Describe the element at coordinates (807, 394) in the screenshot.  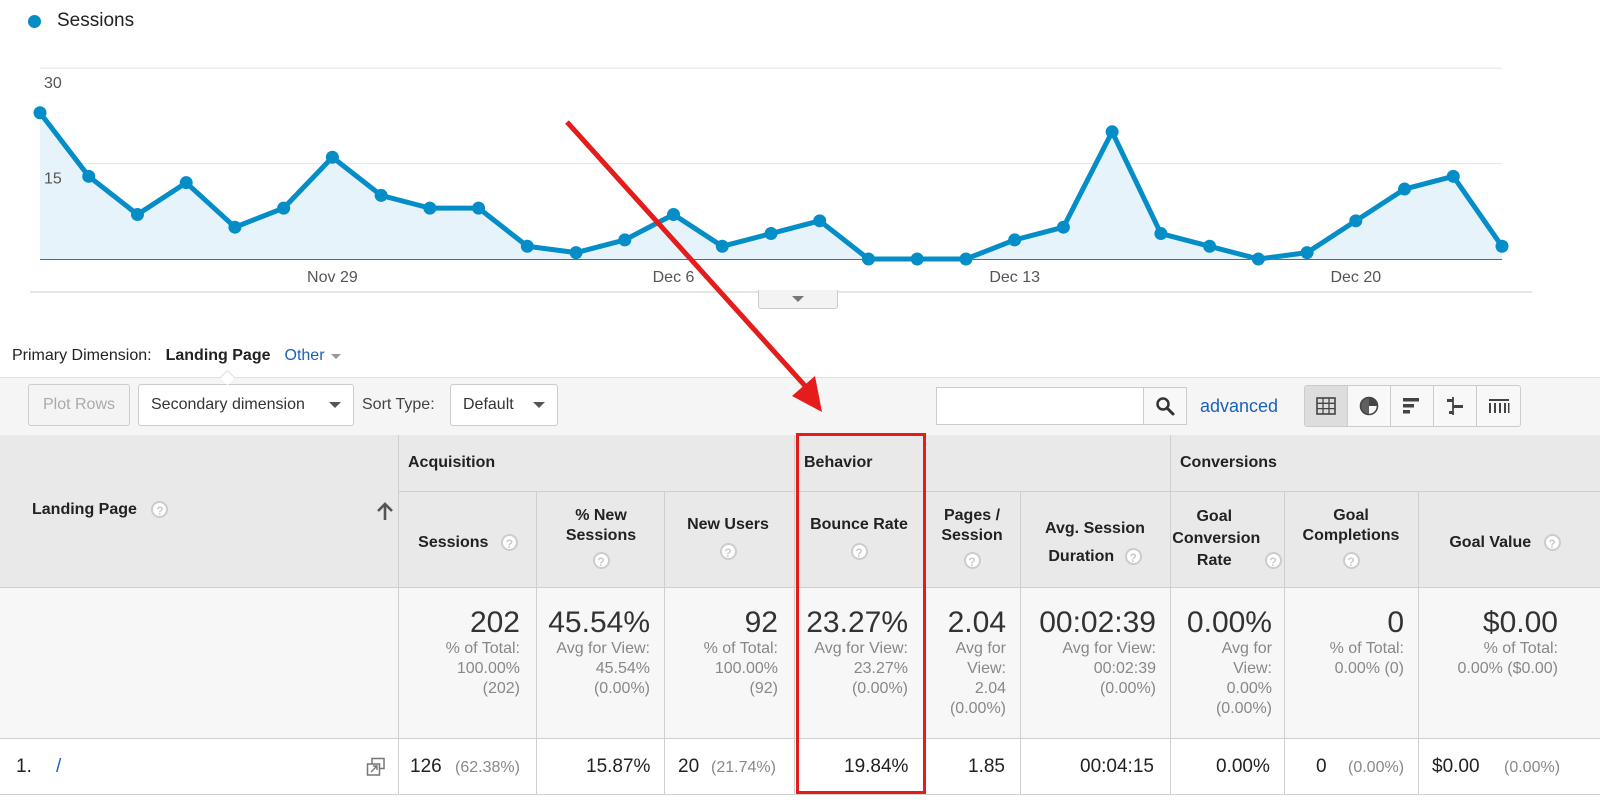
I see `arrow-head` at that location.